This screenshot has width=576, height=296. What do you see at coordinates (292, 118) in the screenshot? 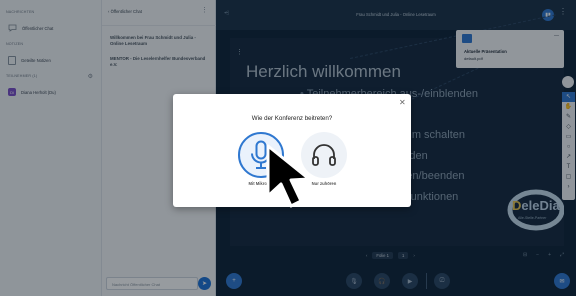
I see `modal-title: Wie der Konferenz beitreten?` at bounding box center [292, 118].